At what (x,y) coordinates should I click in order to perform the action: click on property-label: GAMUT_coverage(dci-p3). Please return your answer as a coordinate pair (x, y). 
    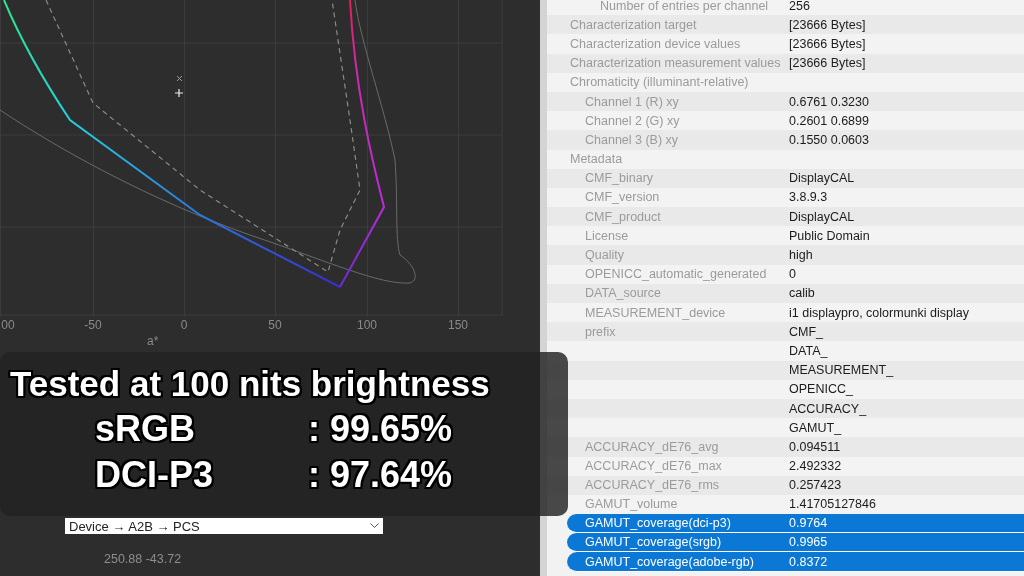
    Looking at the image, I should click on (658, 523).